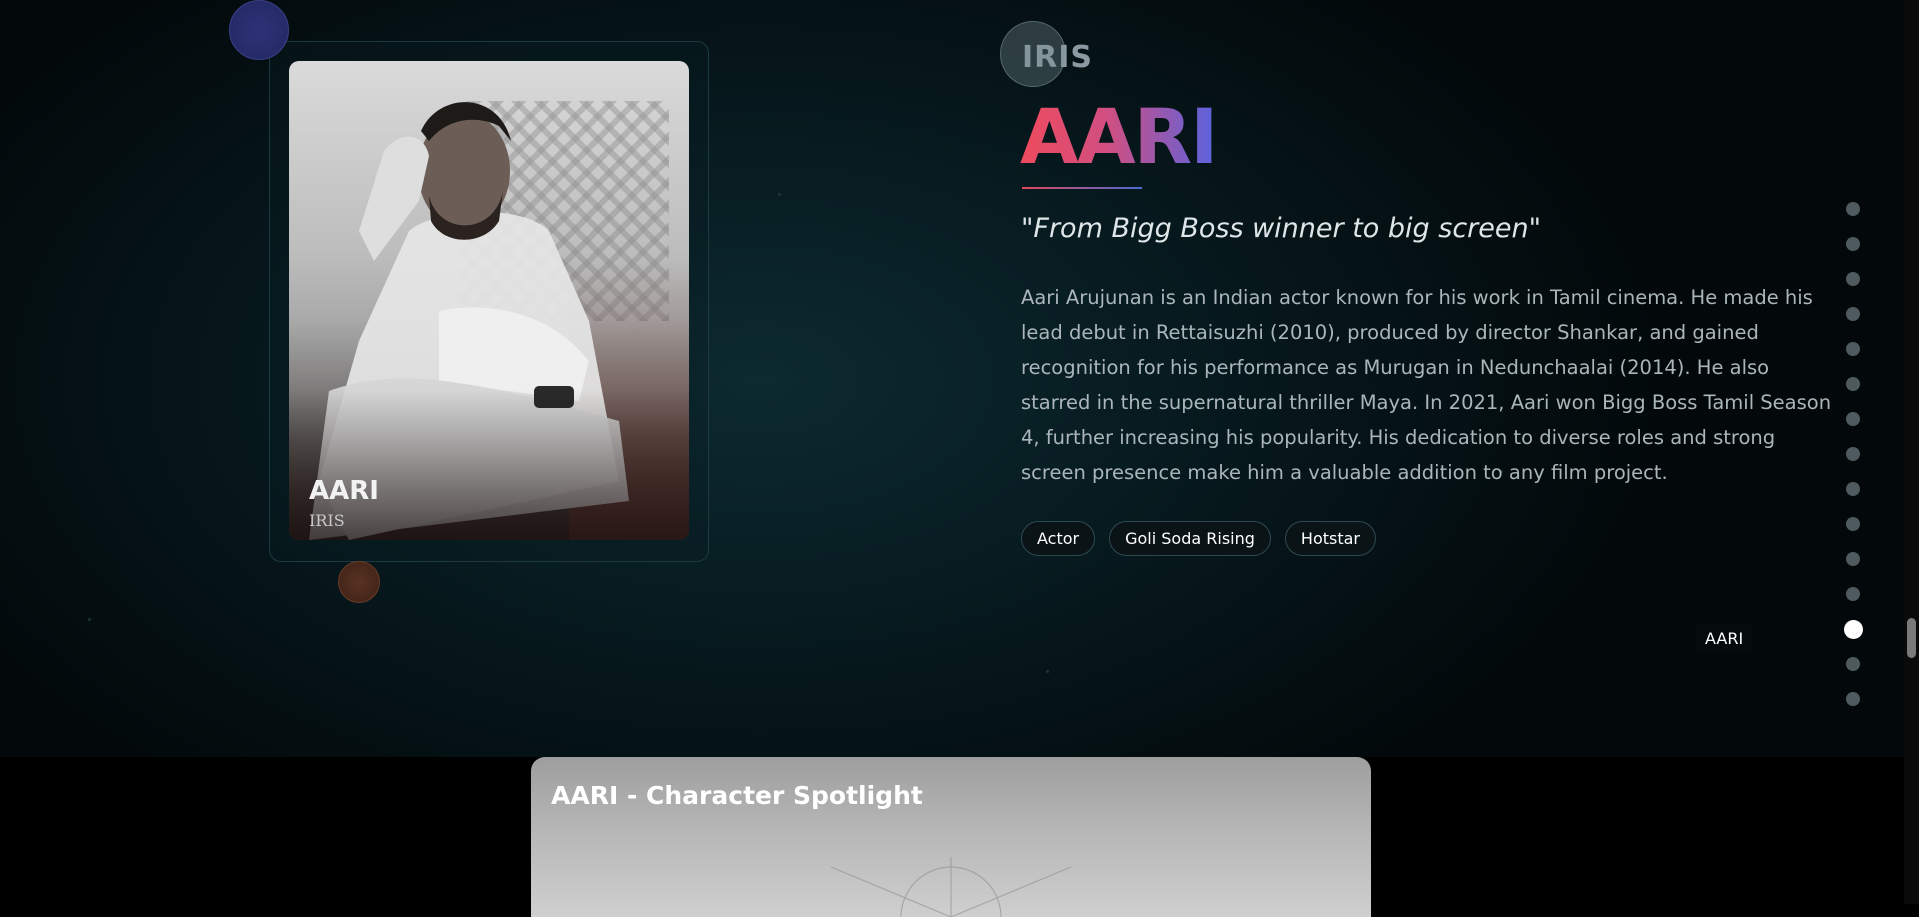 The height and width of the screenshot is (917, 1919). What do you see at coordinates (1058, 538) in the screenshot?
I see `tag-actor: Actor` at bounding box center [1058, 538].